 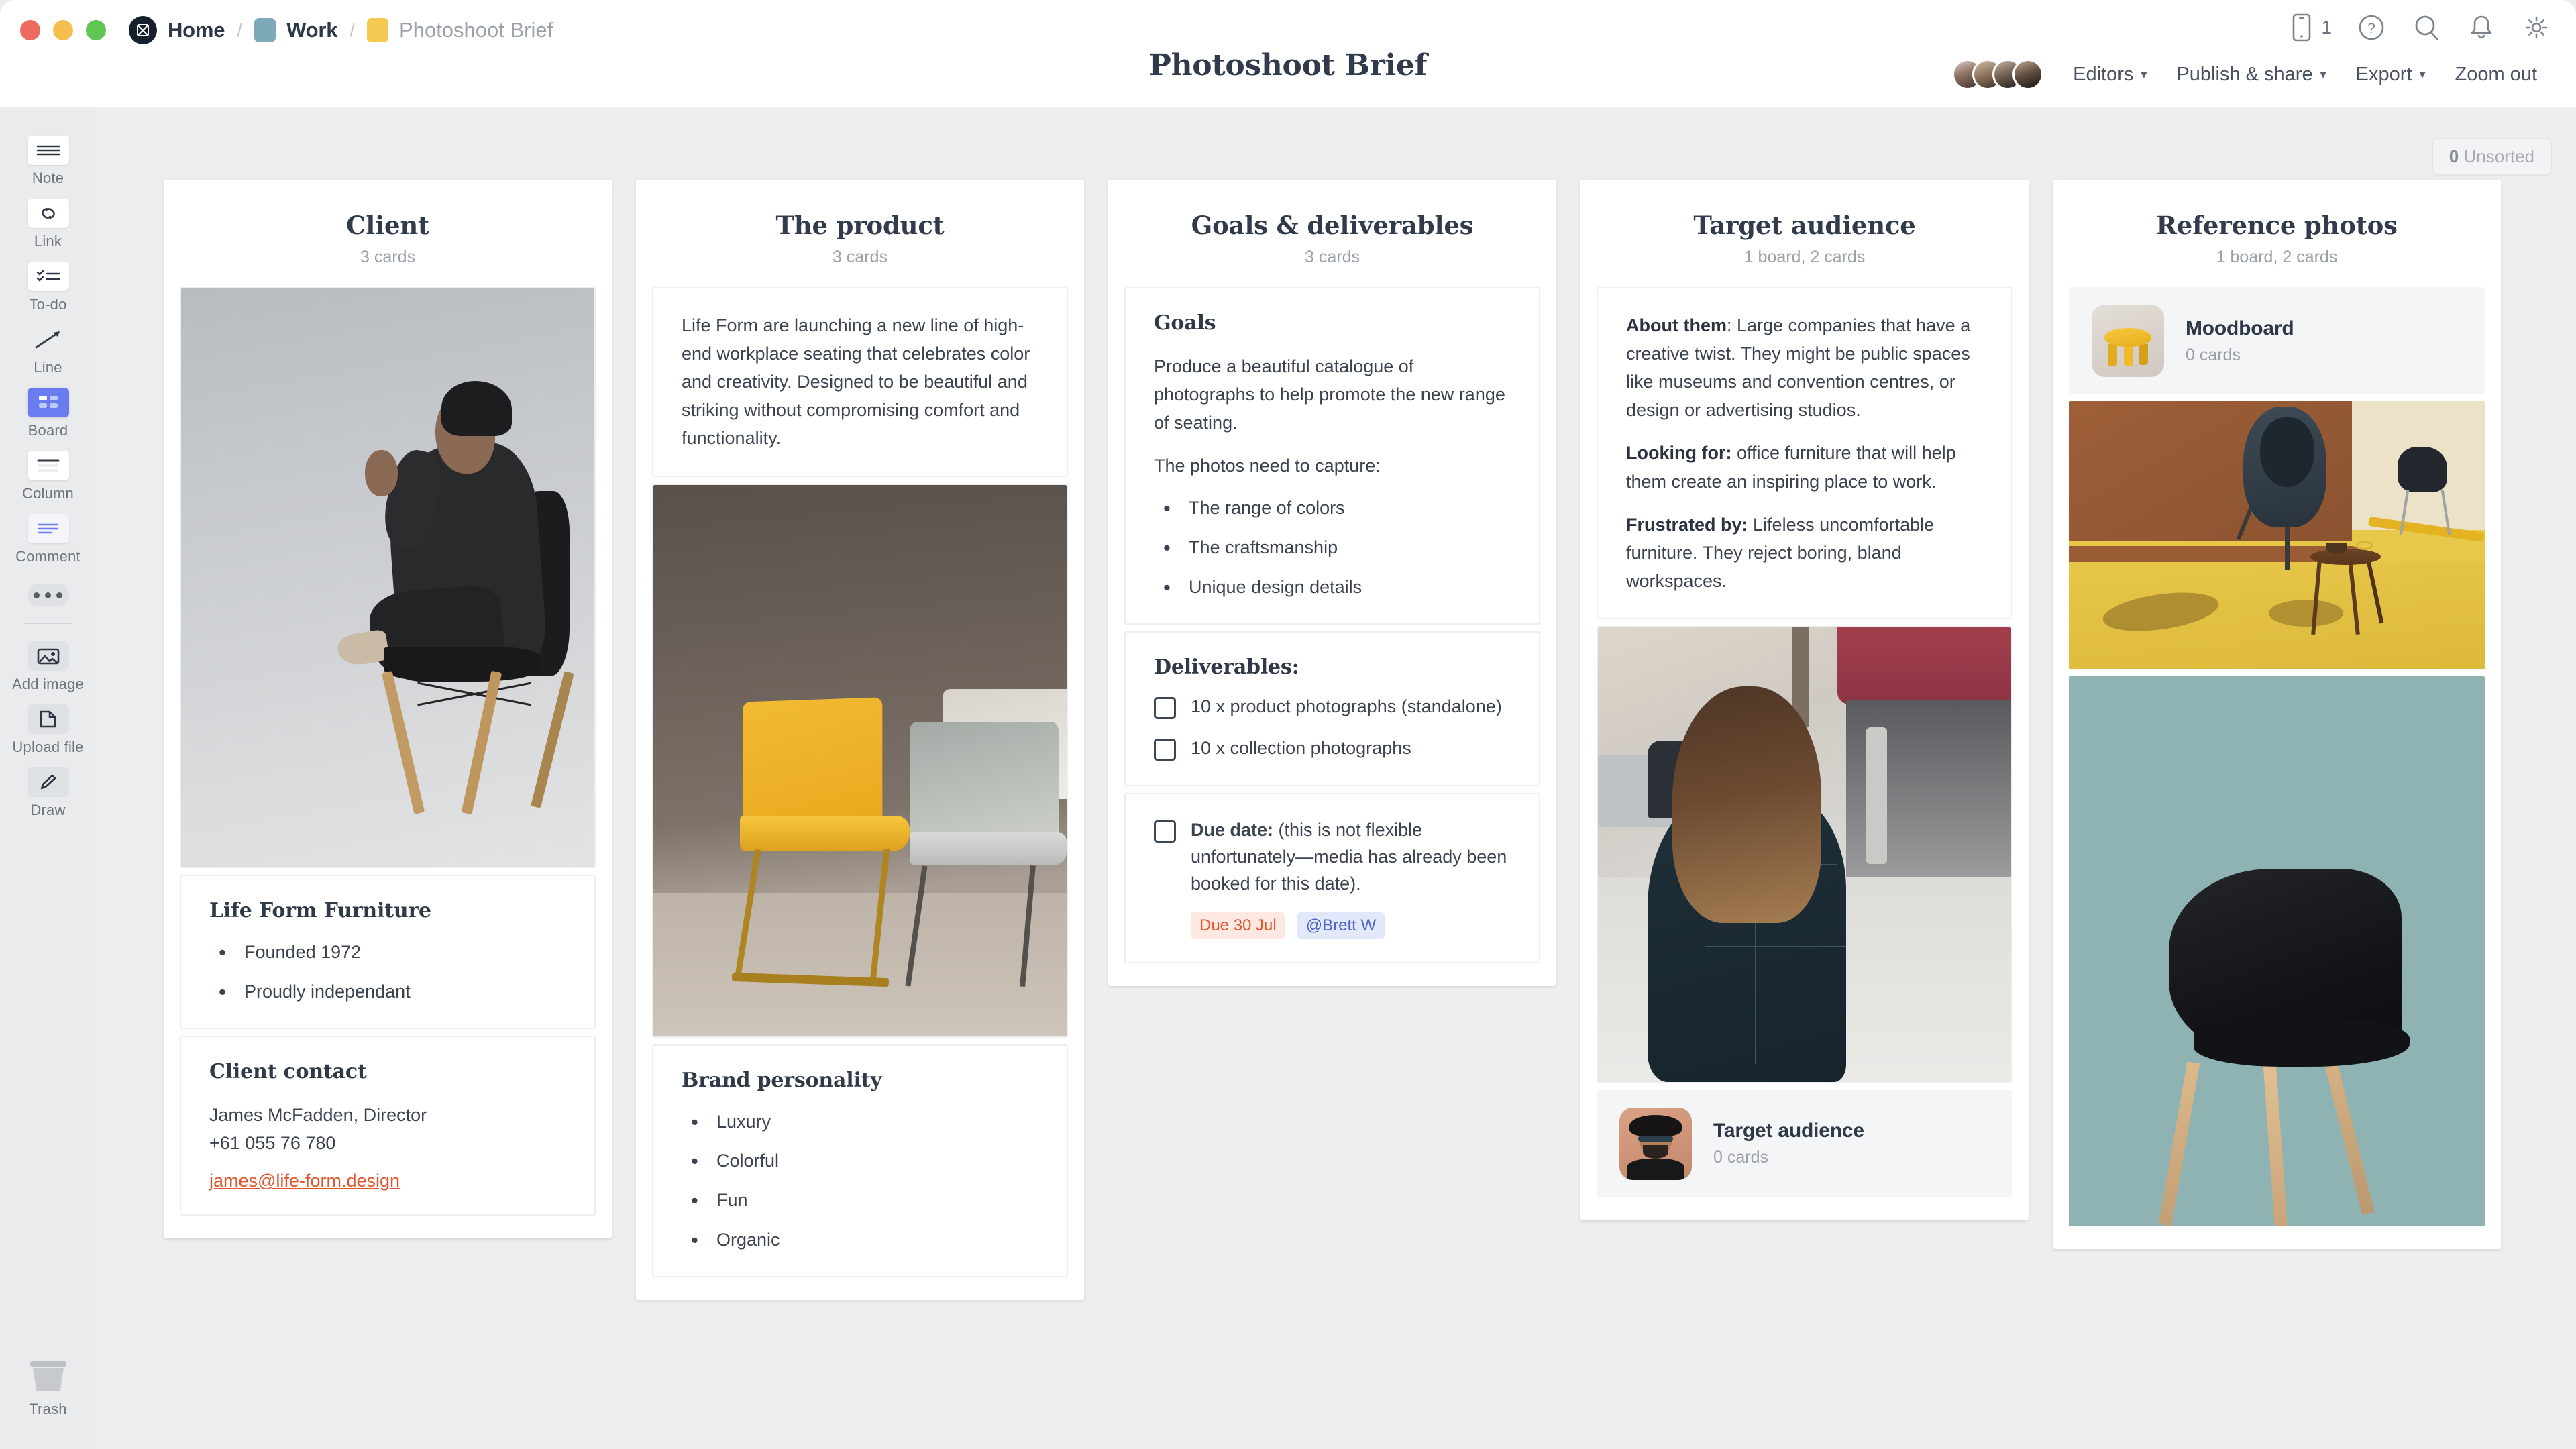 What do you see at coordinates (48, 465) in the screenshot?
I see `column-icon` at bounding box center [48, 465].